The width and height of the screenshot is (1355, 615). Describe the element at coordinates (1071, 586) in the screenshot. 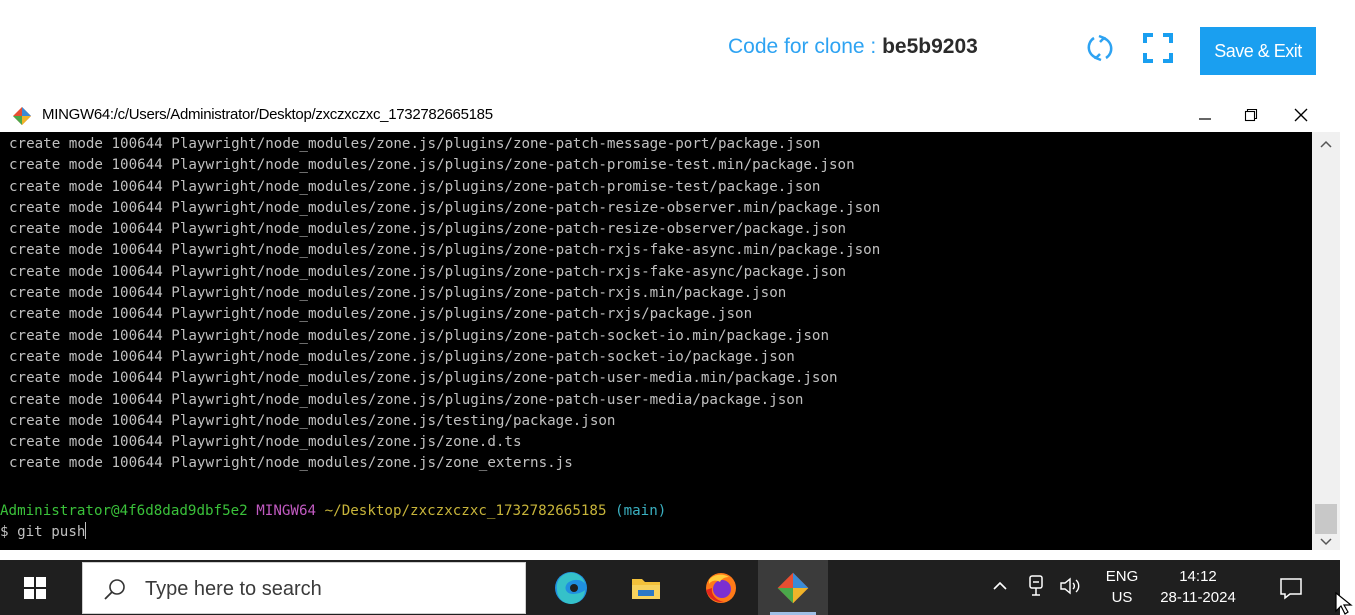

I see `volume-icon` at that location.